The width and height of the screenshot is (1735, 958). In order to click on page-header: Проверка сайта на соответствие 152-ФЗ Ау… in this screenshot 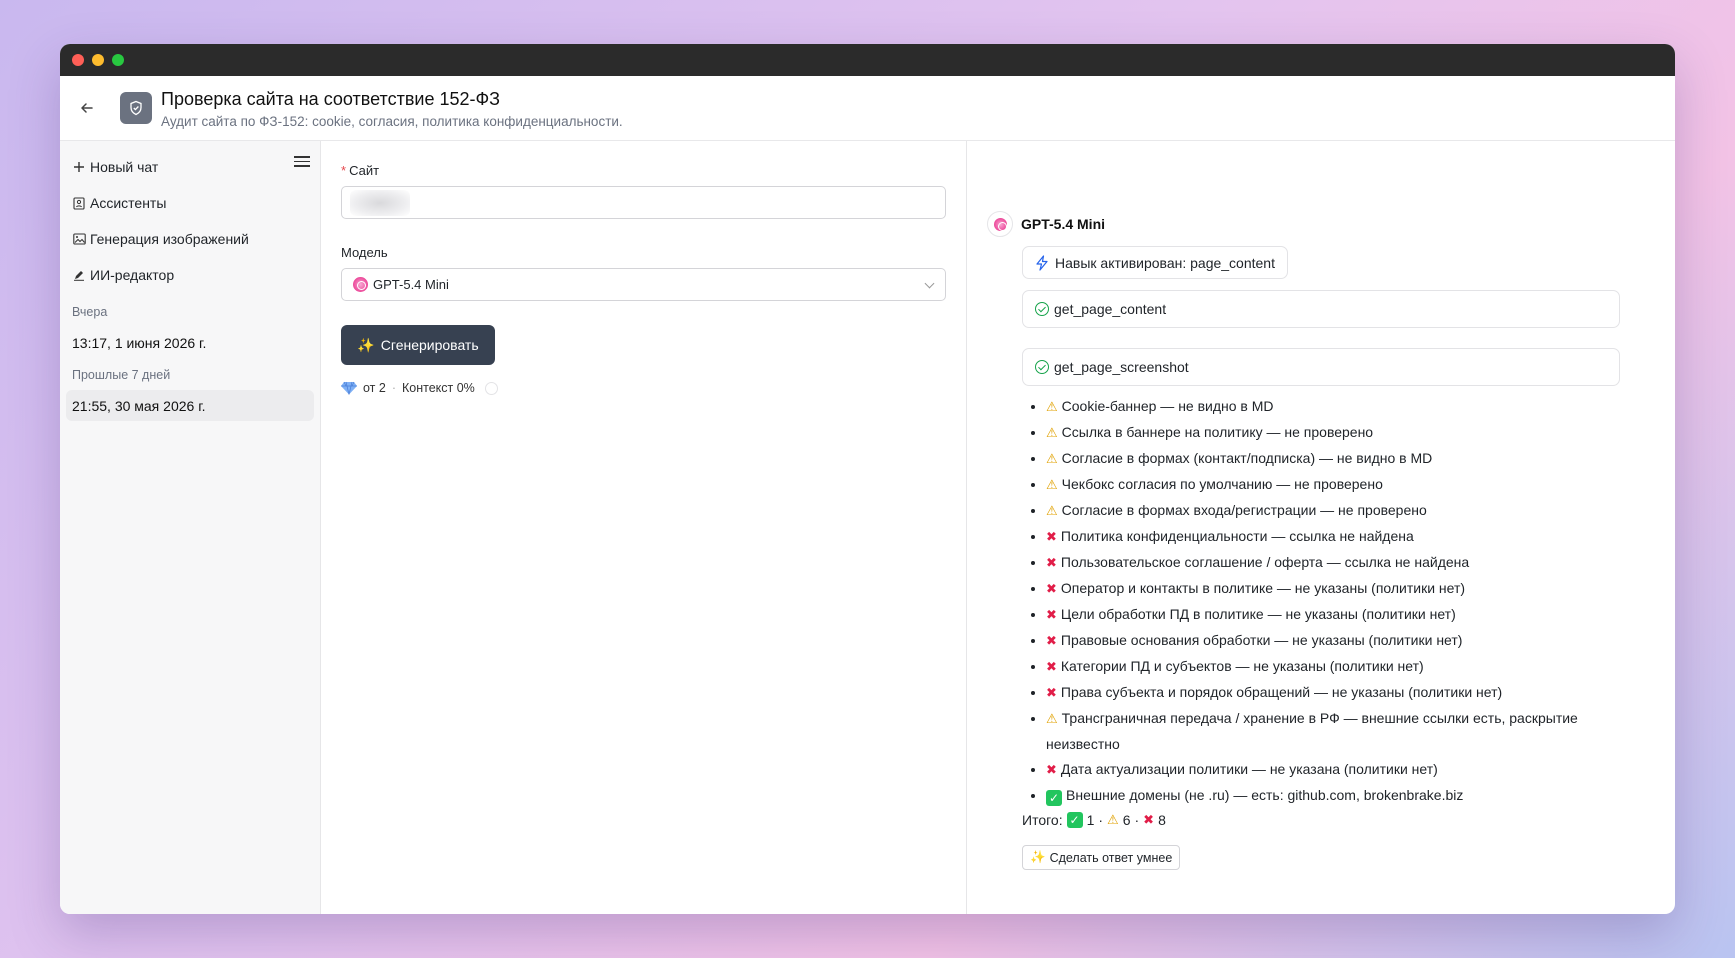, I will do `click(867, 108)`.